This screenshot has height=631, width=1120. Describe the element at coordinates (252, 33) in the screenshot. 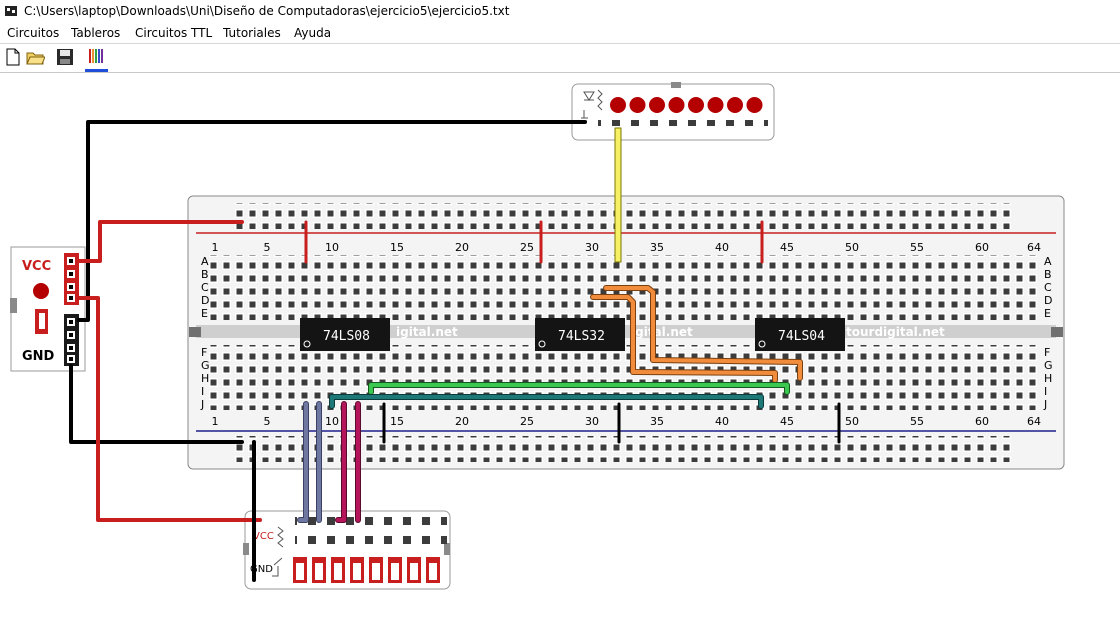

I see `menu-tutoriales: Tutoriales` at that location.